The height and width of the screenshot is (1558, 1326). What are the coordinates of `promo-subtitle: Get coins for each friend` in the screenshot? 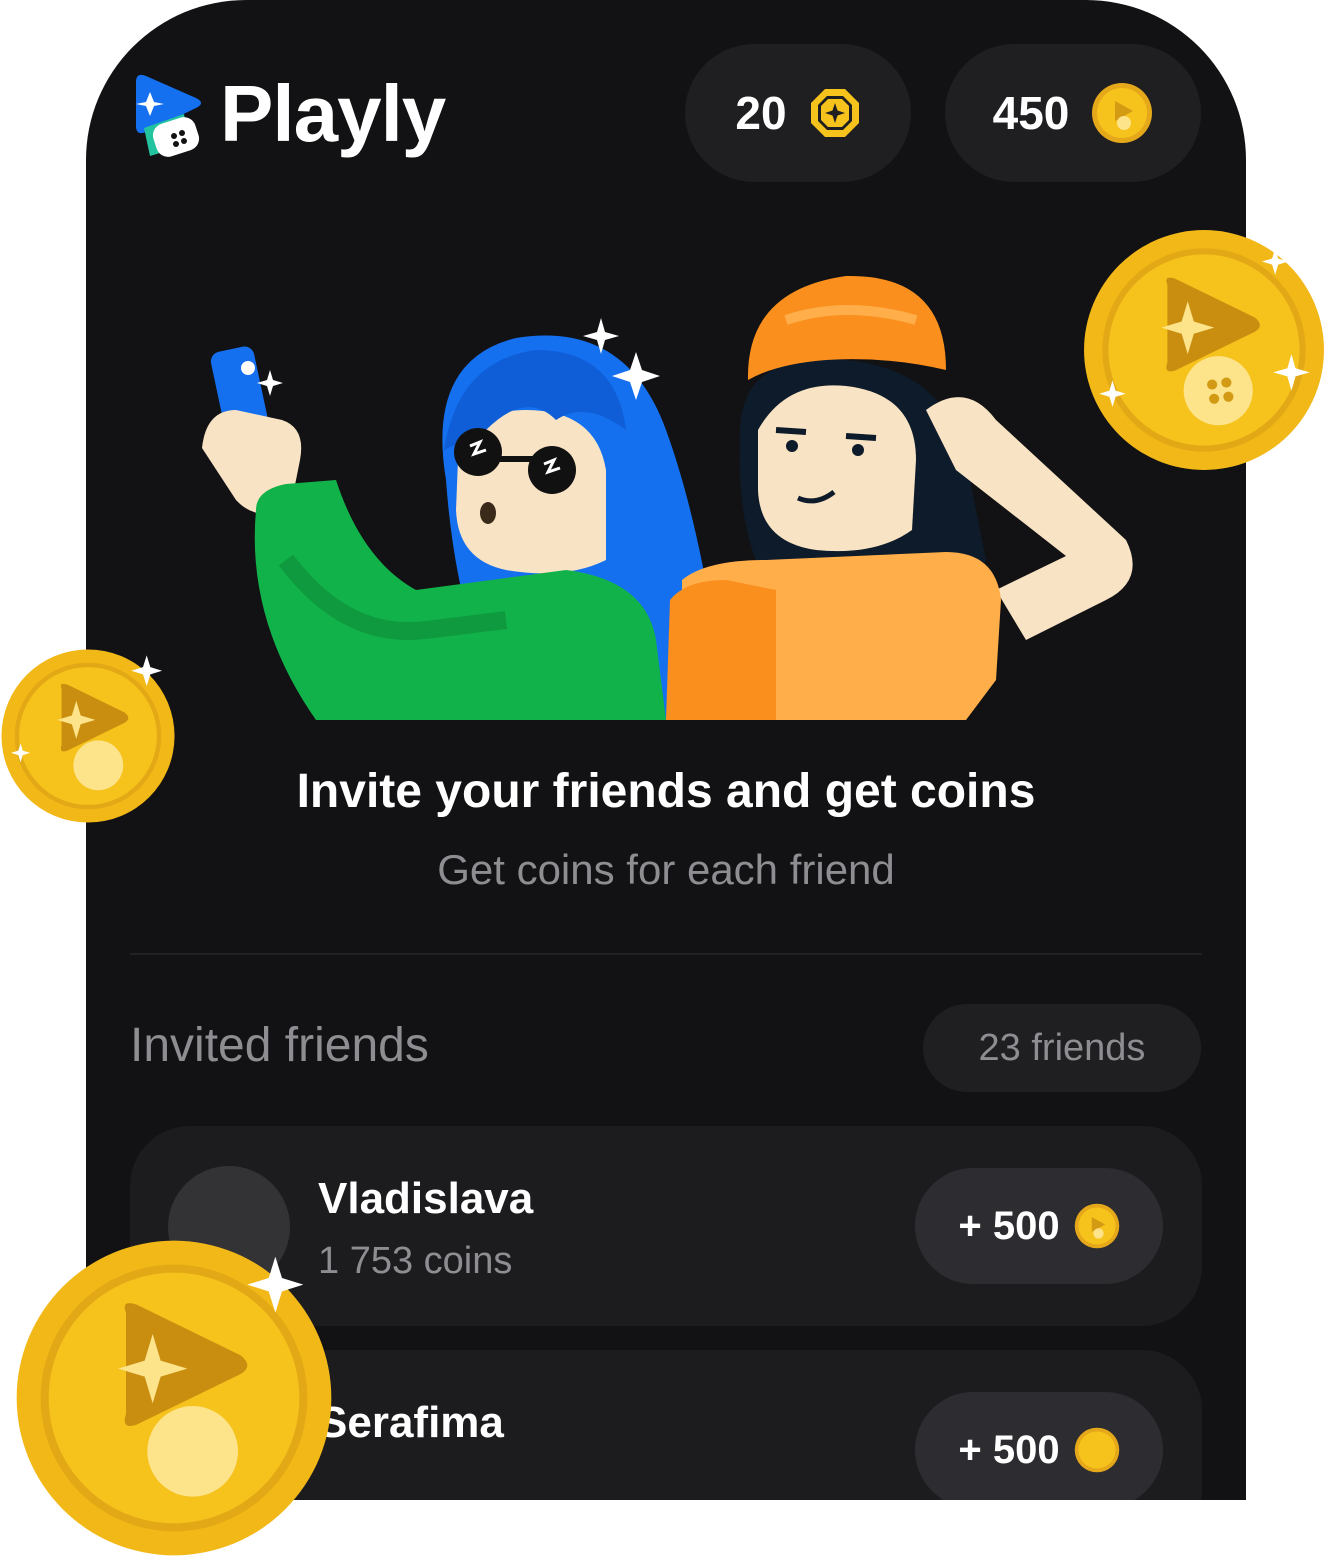 It's located at (666, 869).